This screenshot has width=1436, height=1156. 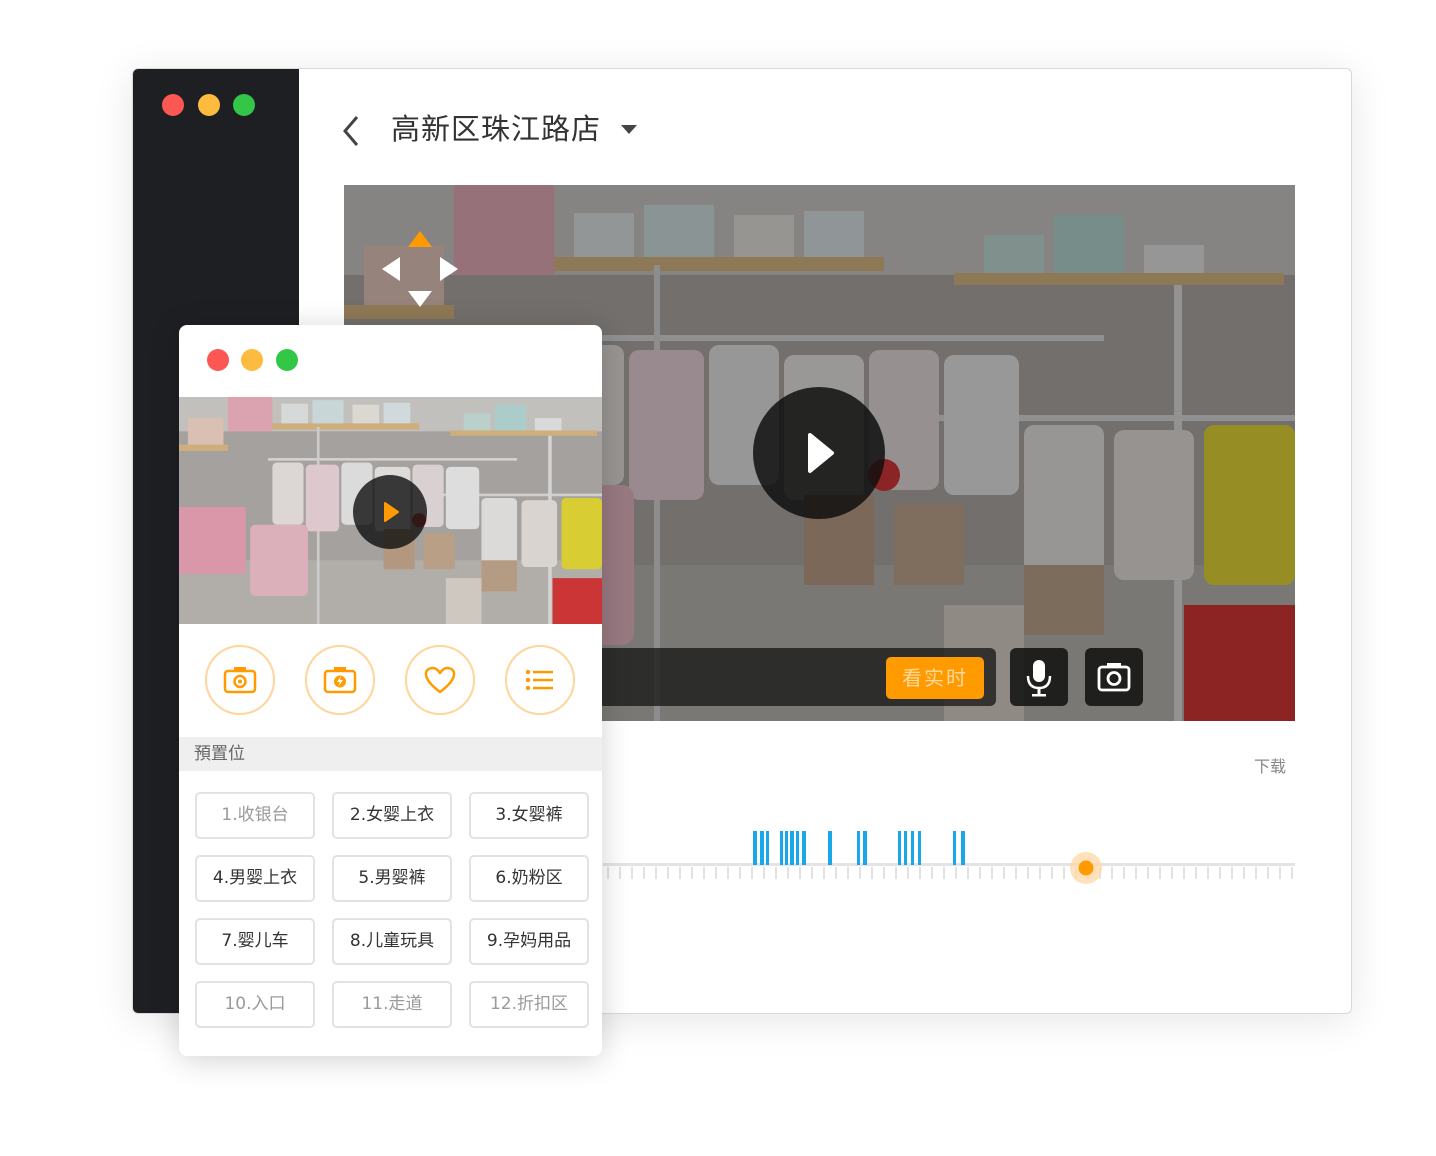 What do you see at coordinates (859, 848) in the screenshot?
I see `recording-segments` at bounding box center [859, 848].